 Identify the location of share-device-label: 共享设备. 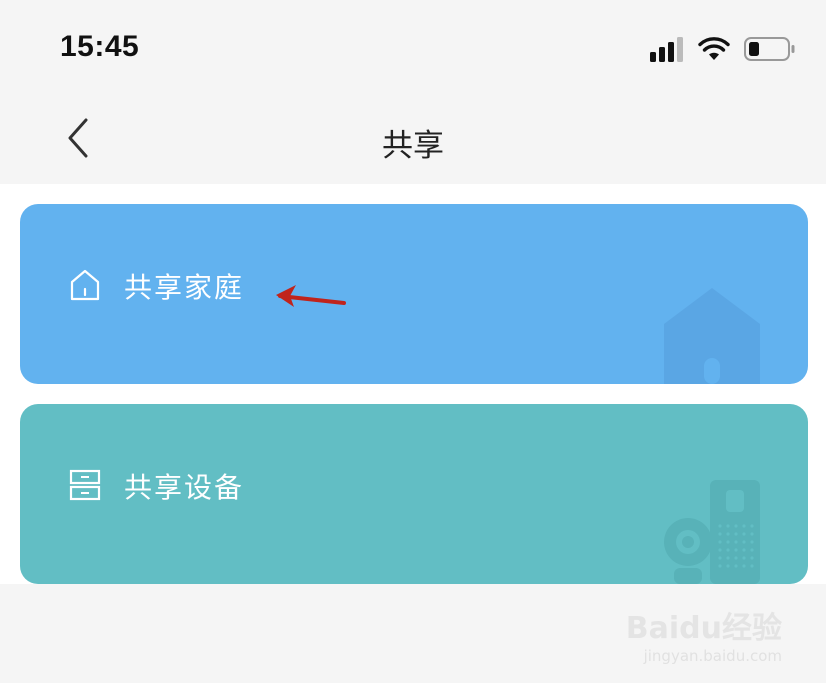
(184, 487).